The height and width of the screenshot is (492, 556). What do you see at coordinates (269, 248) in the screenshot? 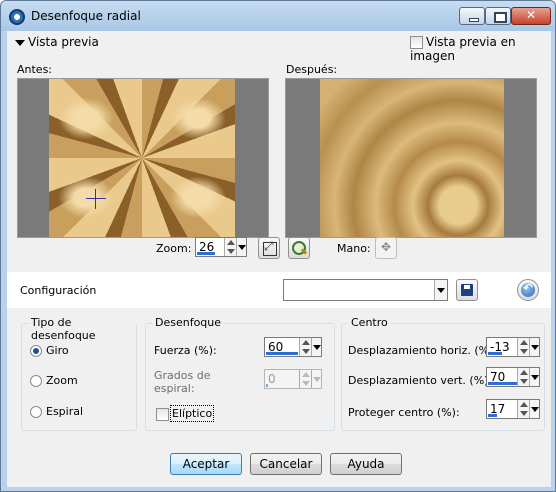
I see `fit-to-window-button` at bounding box center [269, 248].